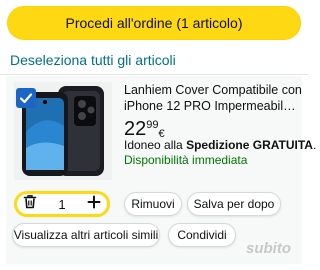 The image size is (320, 270). What do you see at coordinates (153, 204) in the screenshot?
I see `remove-button: Rimuovi` at bounding box center [153, 204].